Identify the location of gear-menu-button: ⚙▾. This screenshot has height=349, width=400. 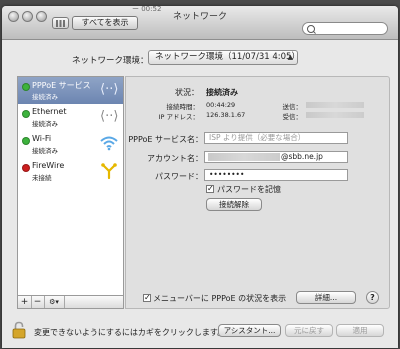
(54, 302).